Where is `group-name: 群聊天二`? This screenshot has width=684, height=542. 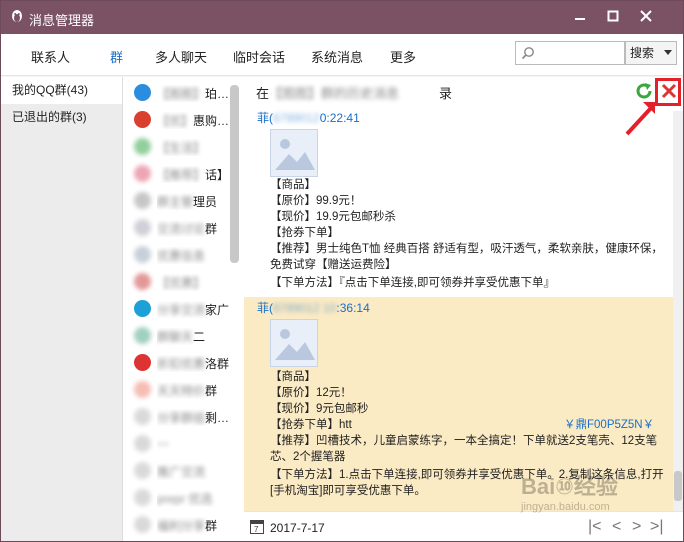 group-name: 群聊天二 is located at coordinates (181, 337).